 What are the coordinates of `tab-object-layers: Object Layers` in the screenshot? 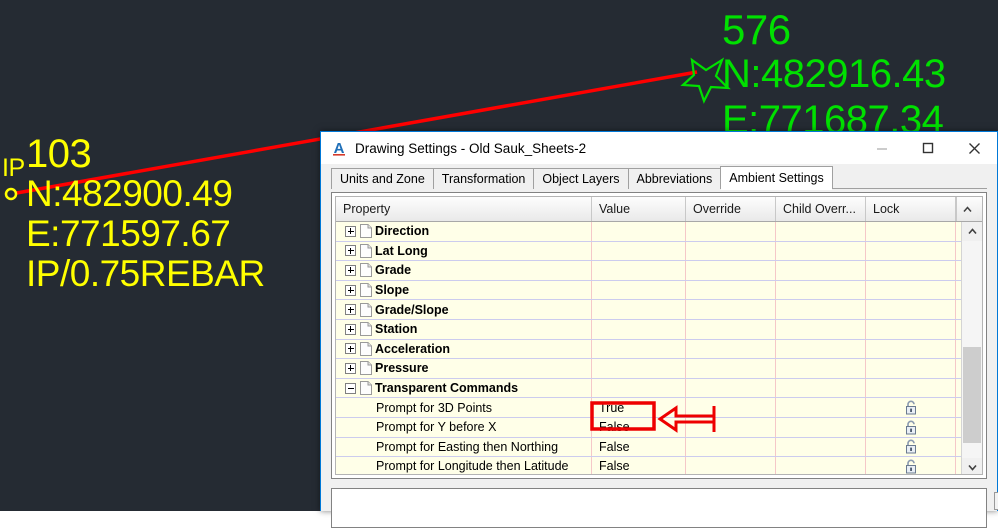 It's located at (580, 178).